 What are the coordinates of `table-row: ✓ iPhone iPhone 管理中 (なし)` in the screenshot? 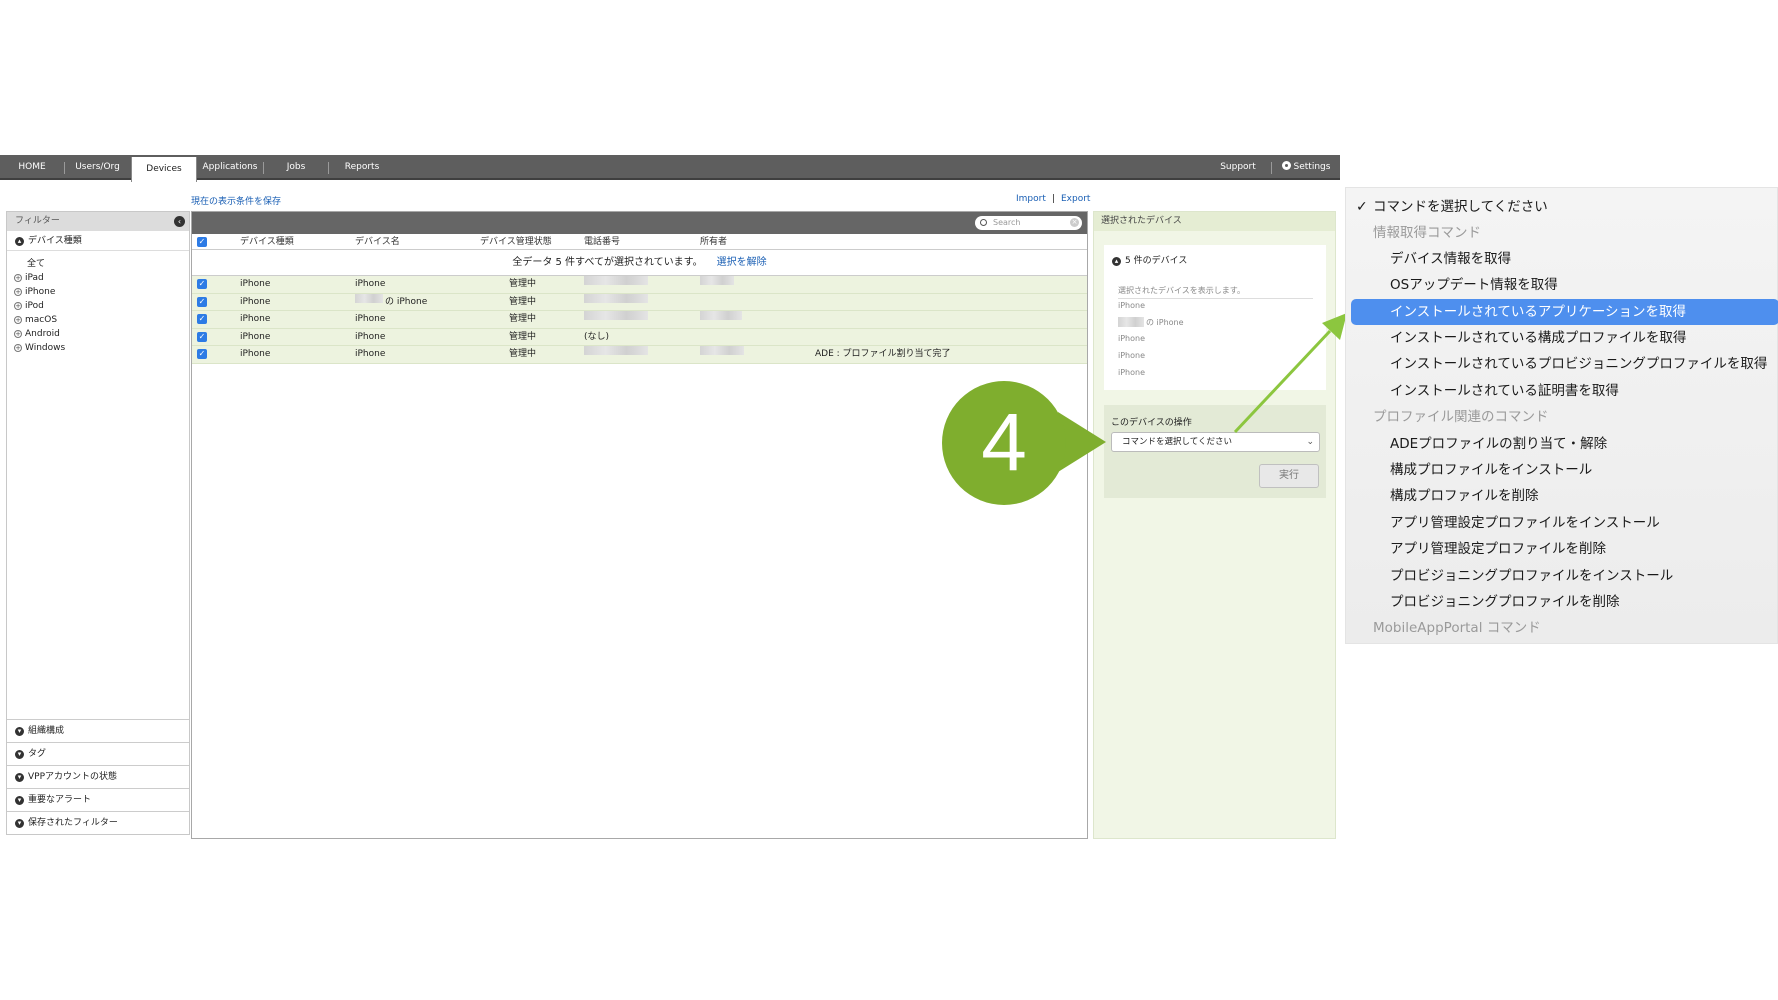 It's located at (639, 337).